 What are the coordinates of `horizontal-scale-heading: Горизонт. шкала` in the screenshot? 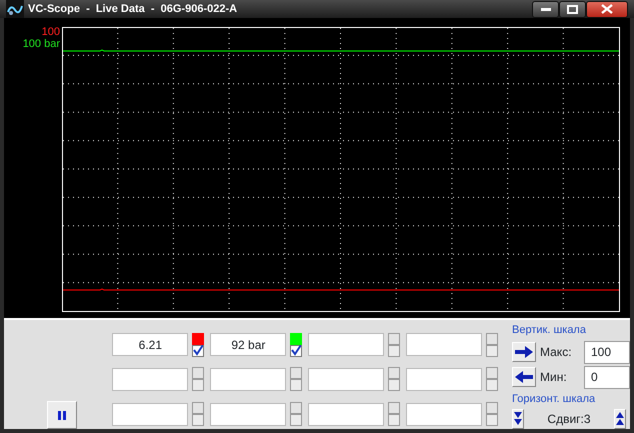 It's located at (554, 399).